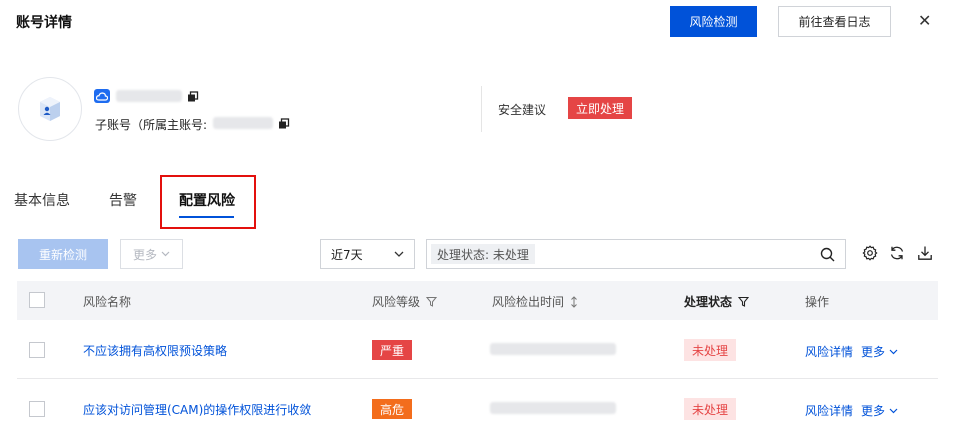 The height and width of the screenshot is (436, 955). I want to click on risk-check-button: 风险检测, so click(713, 21).